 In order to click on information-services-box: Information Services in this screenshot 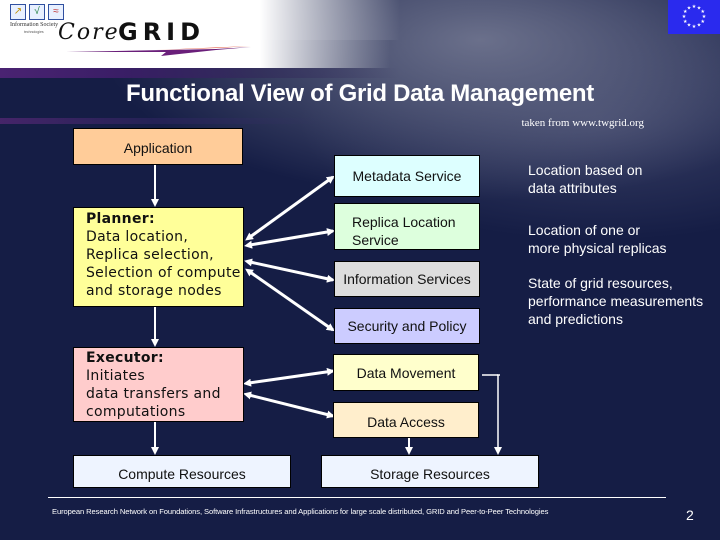, I will do `click(407, 279)`.